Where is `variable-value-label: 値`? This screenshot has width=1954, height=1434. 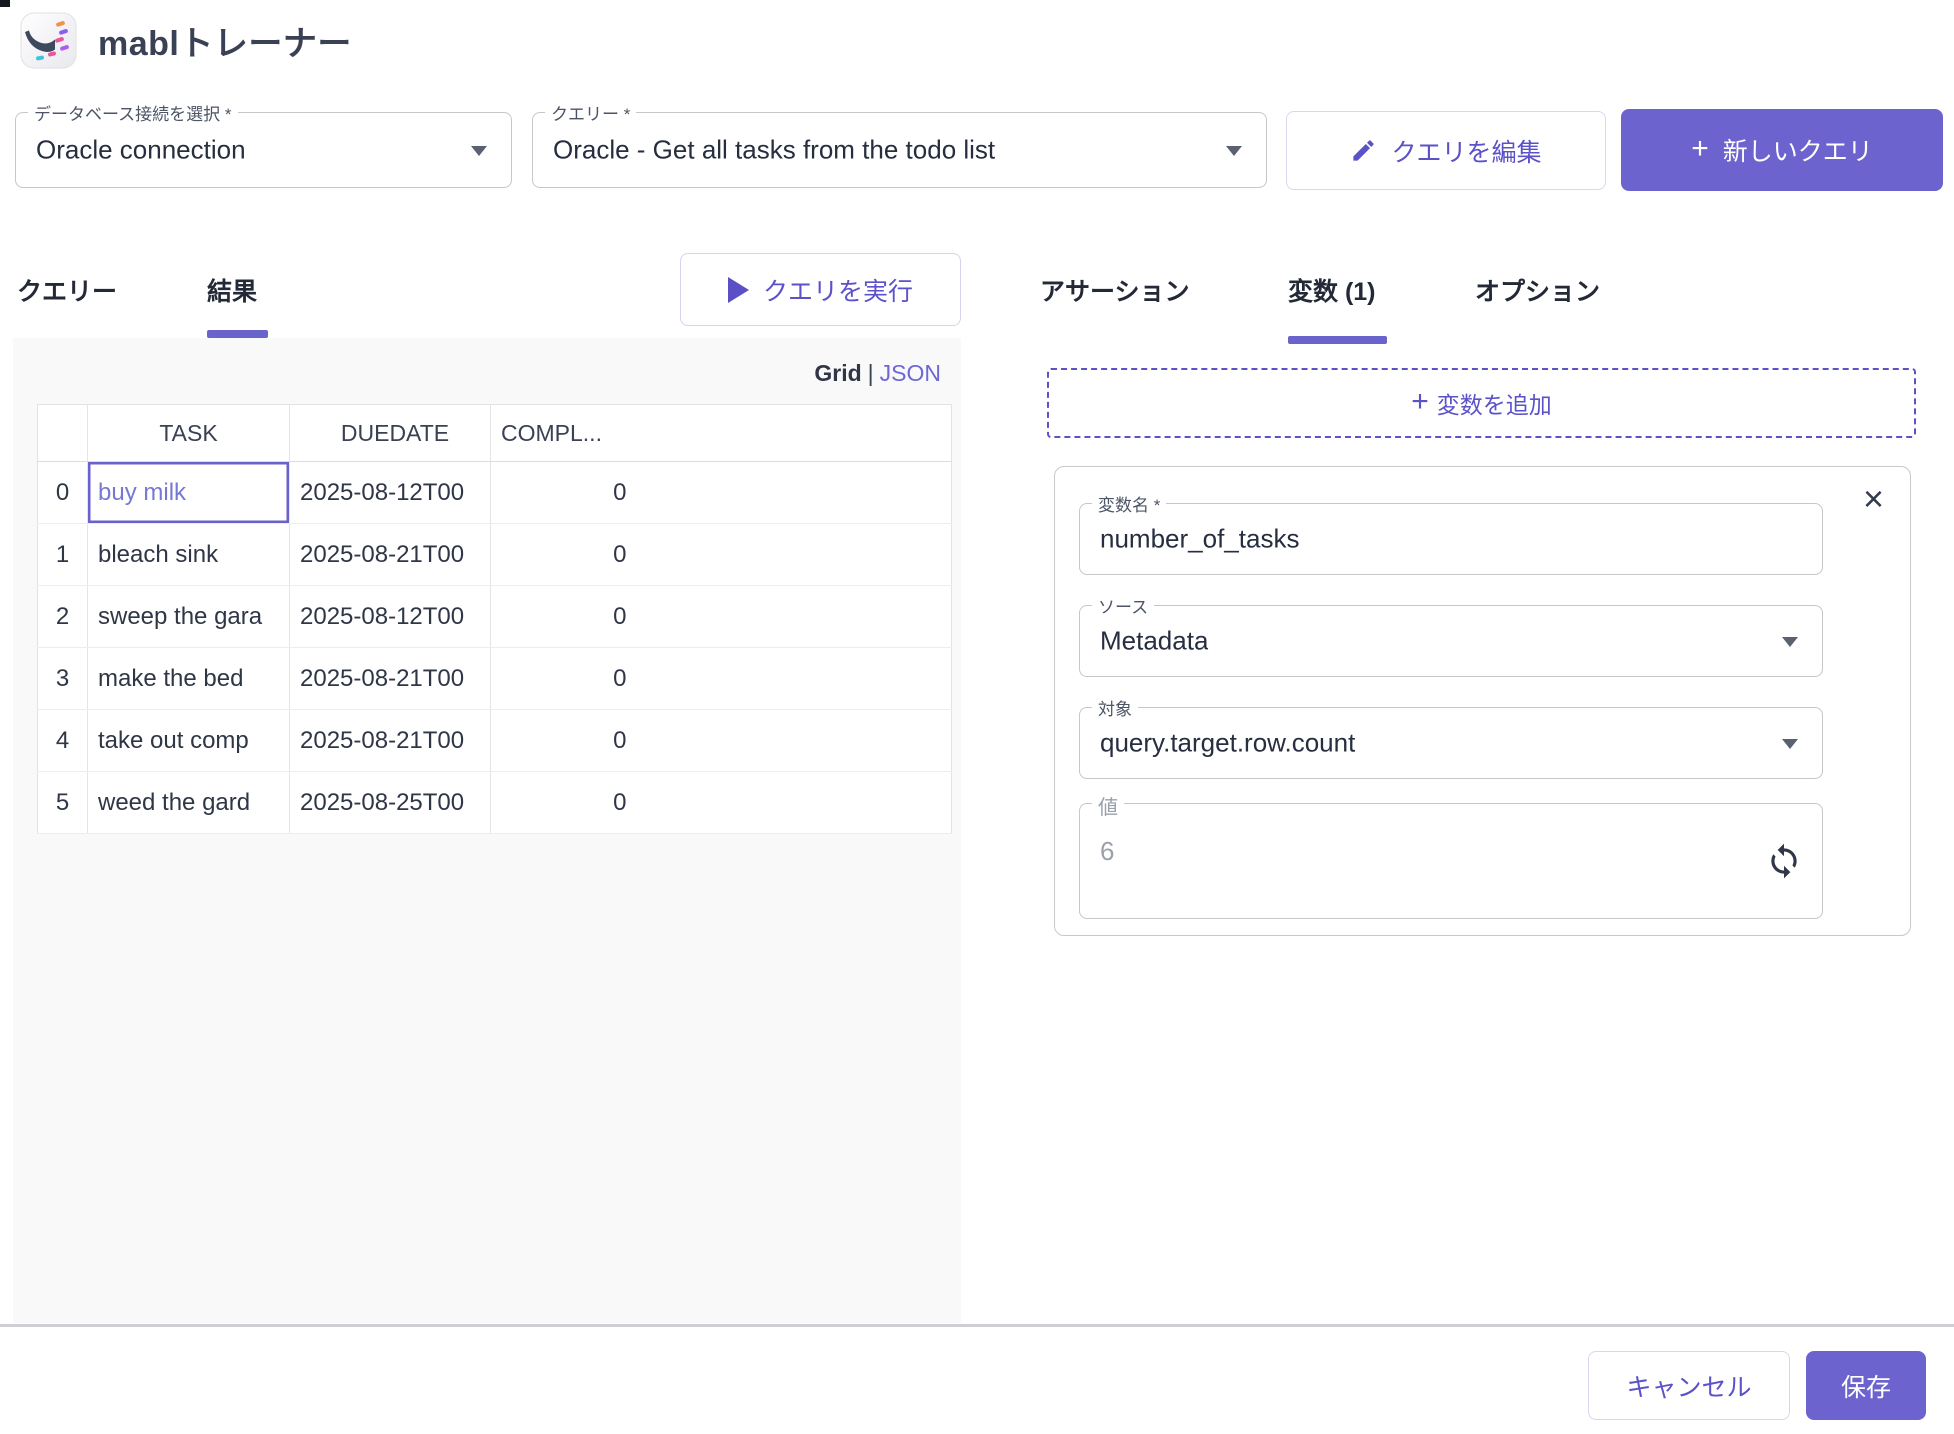
variable-value-label: 値 is located at coordinates (1108, 805).